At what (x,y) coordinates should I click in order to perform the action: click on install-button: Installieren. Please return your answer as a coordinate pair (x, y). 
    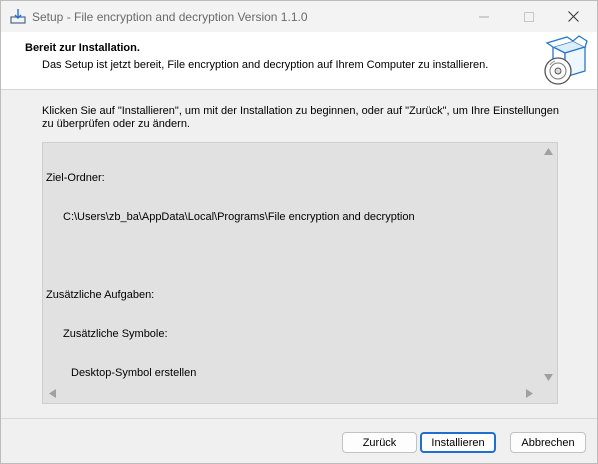
    Looking at the image, I should click on (458, 442).